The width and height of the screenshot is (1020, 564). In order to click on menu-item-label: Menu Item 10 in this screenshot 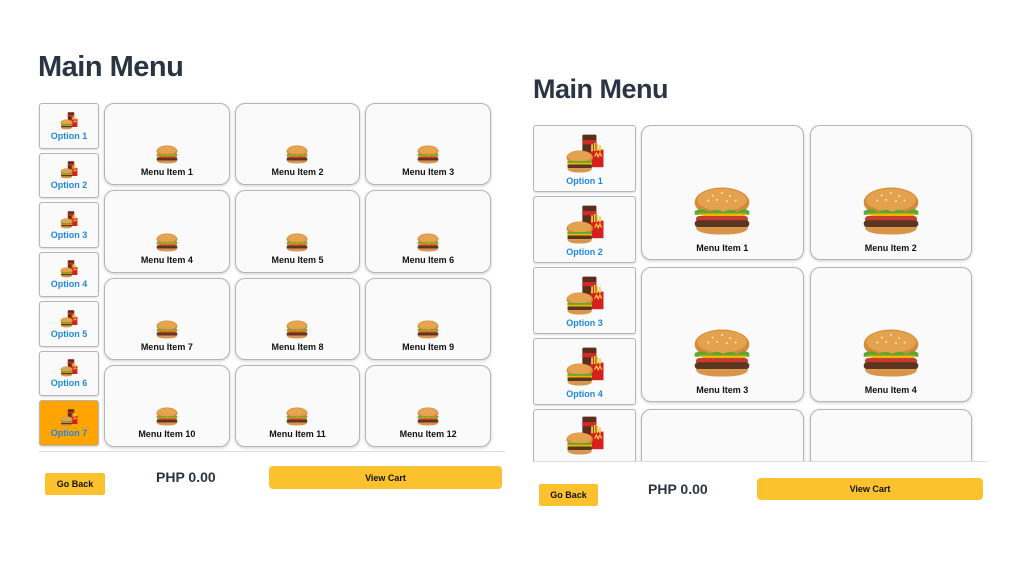, I will do `click(167, 434)`.